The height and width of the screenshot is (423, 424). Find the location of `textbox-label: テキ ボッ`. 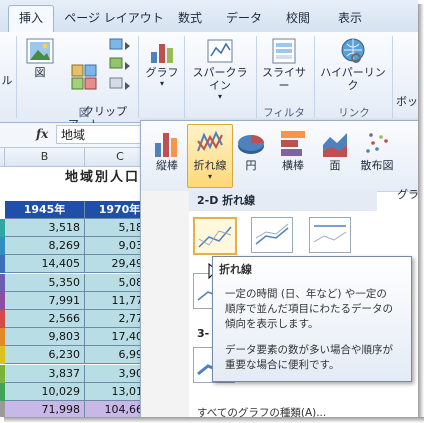

textbox-label: テキ ボッ is located at coordinates (407, 95).